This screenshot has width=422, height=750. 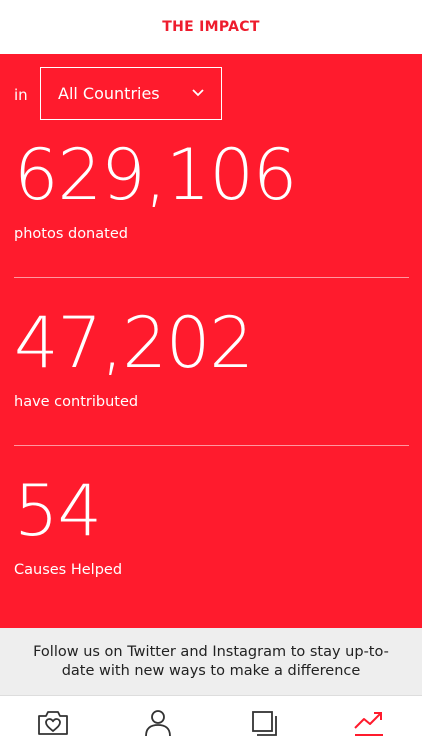 I want to click on stat-value: 47,202, so click(x=134, y=343).